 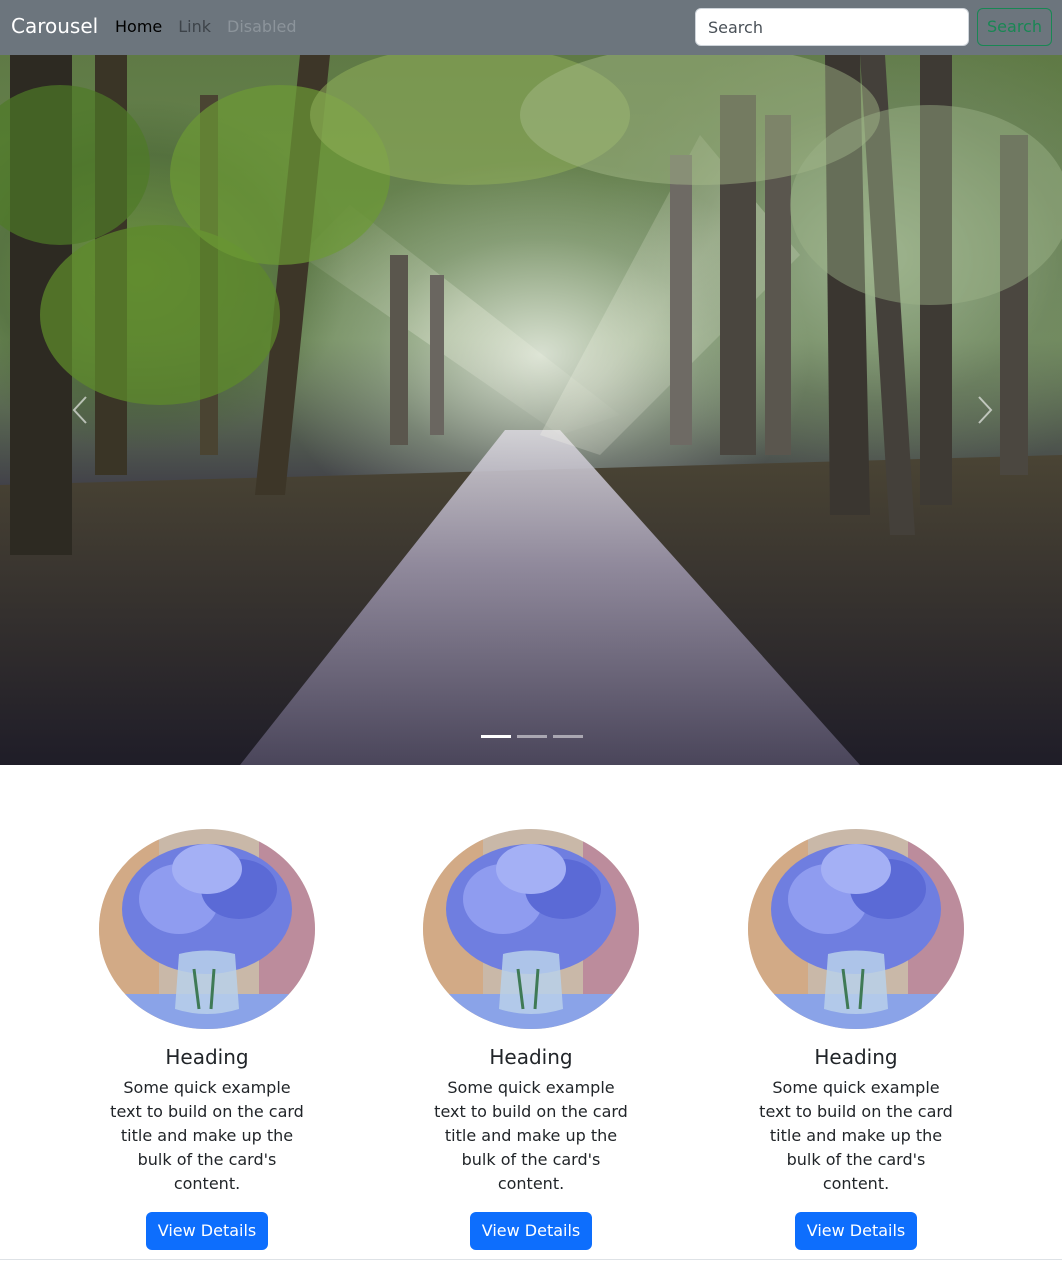 What do you see at coordinates (138, 27) in the screenshot?
I see `nav-link-home: Home` at bounding box center [138, 27].